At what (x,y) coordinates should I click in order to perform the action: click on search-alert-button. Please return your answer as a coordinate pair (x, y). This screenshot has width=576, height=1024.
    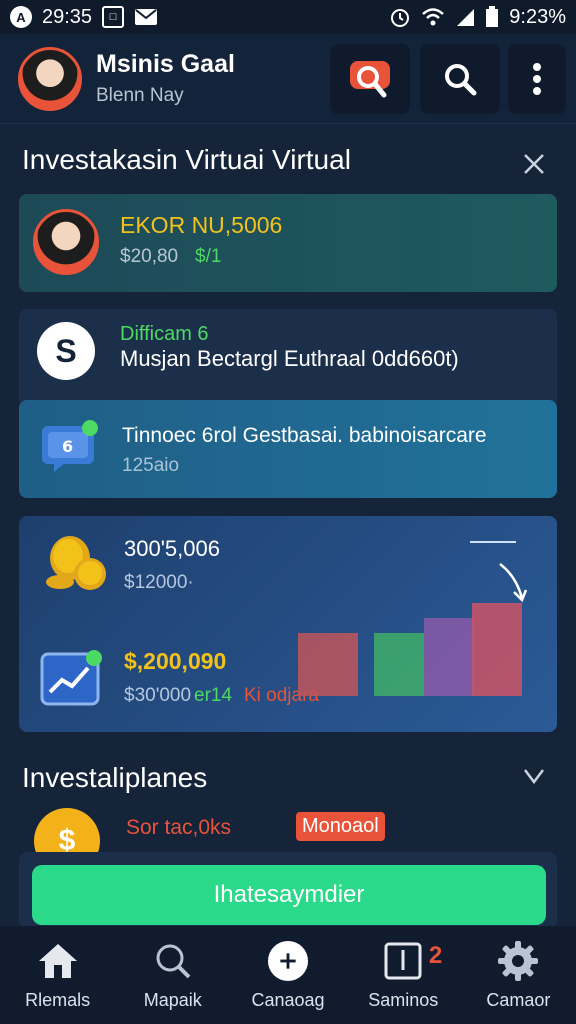
    Looking at the image, I should click on (370, 79).